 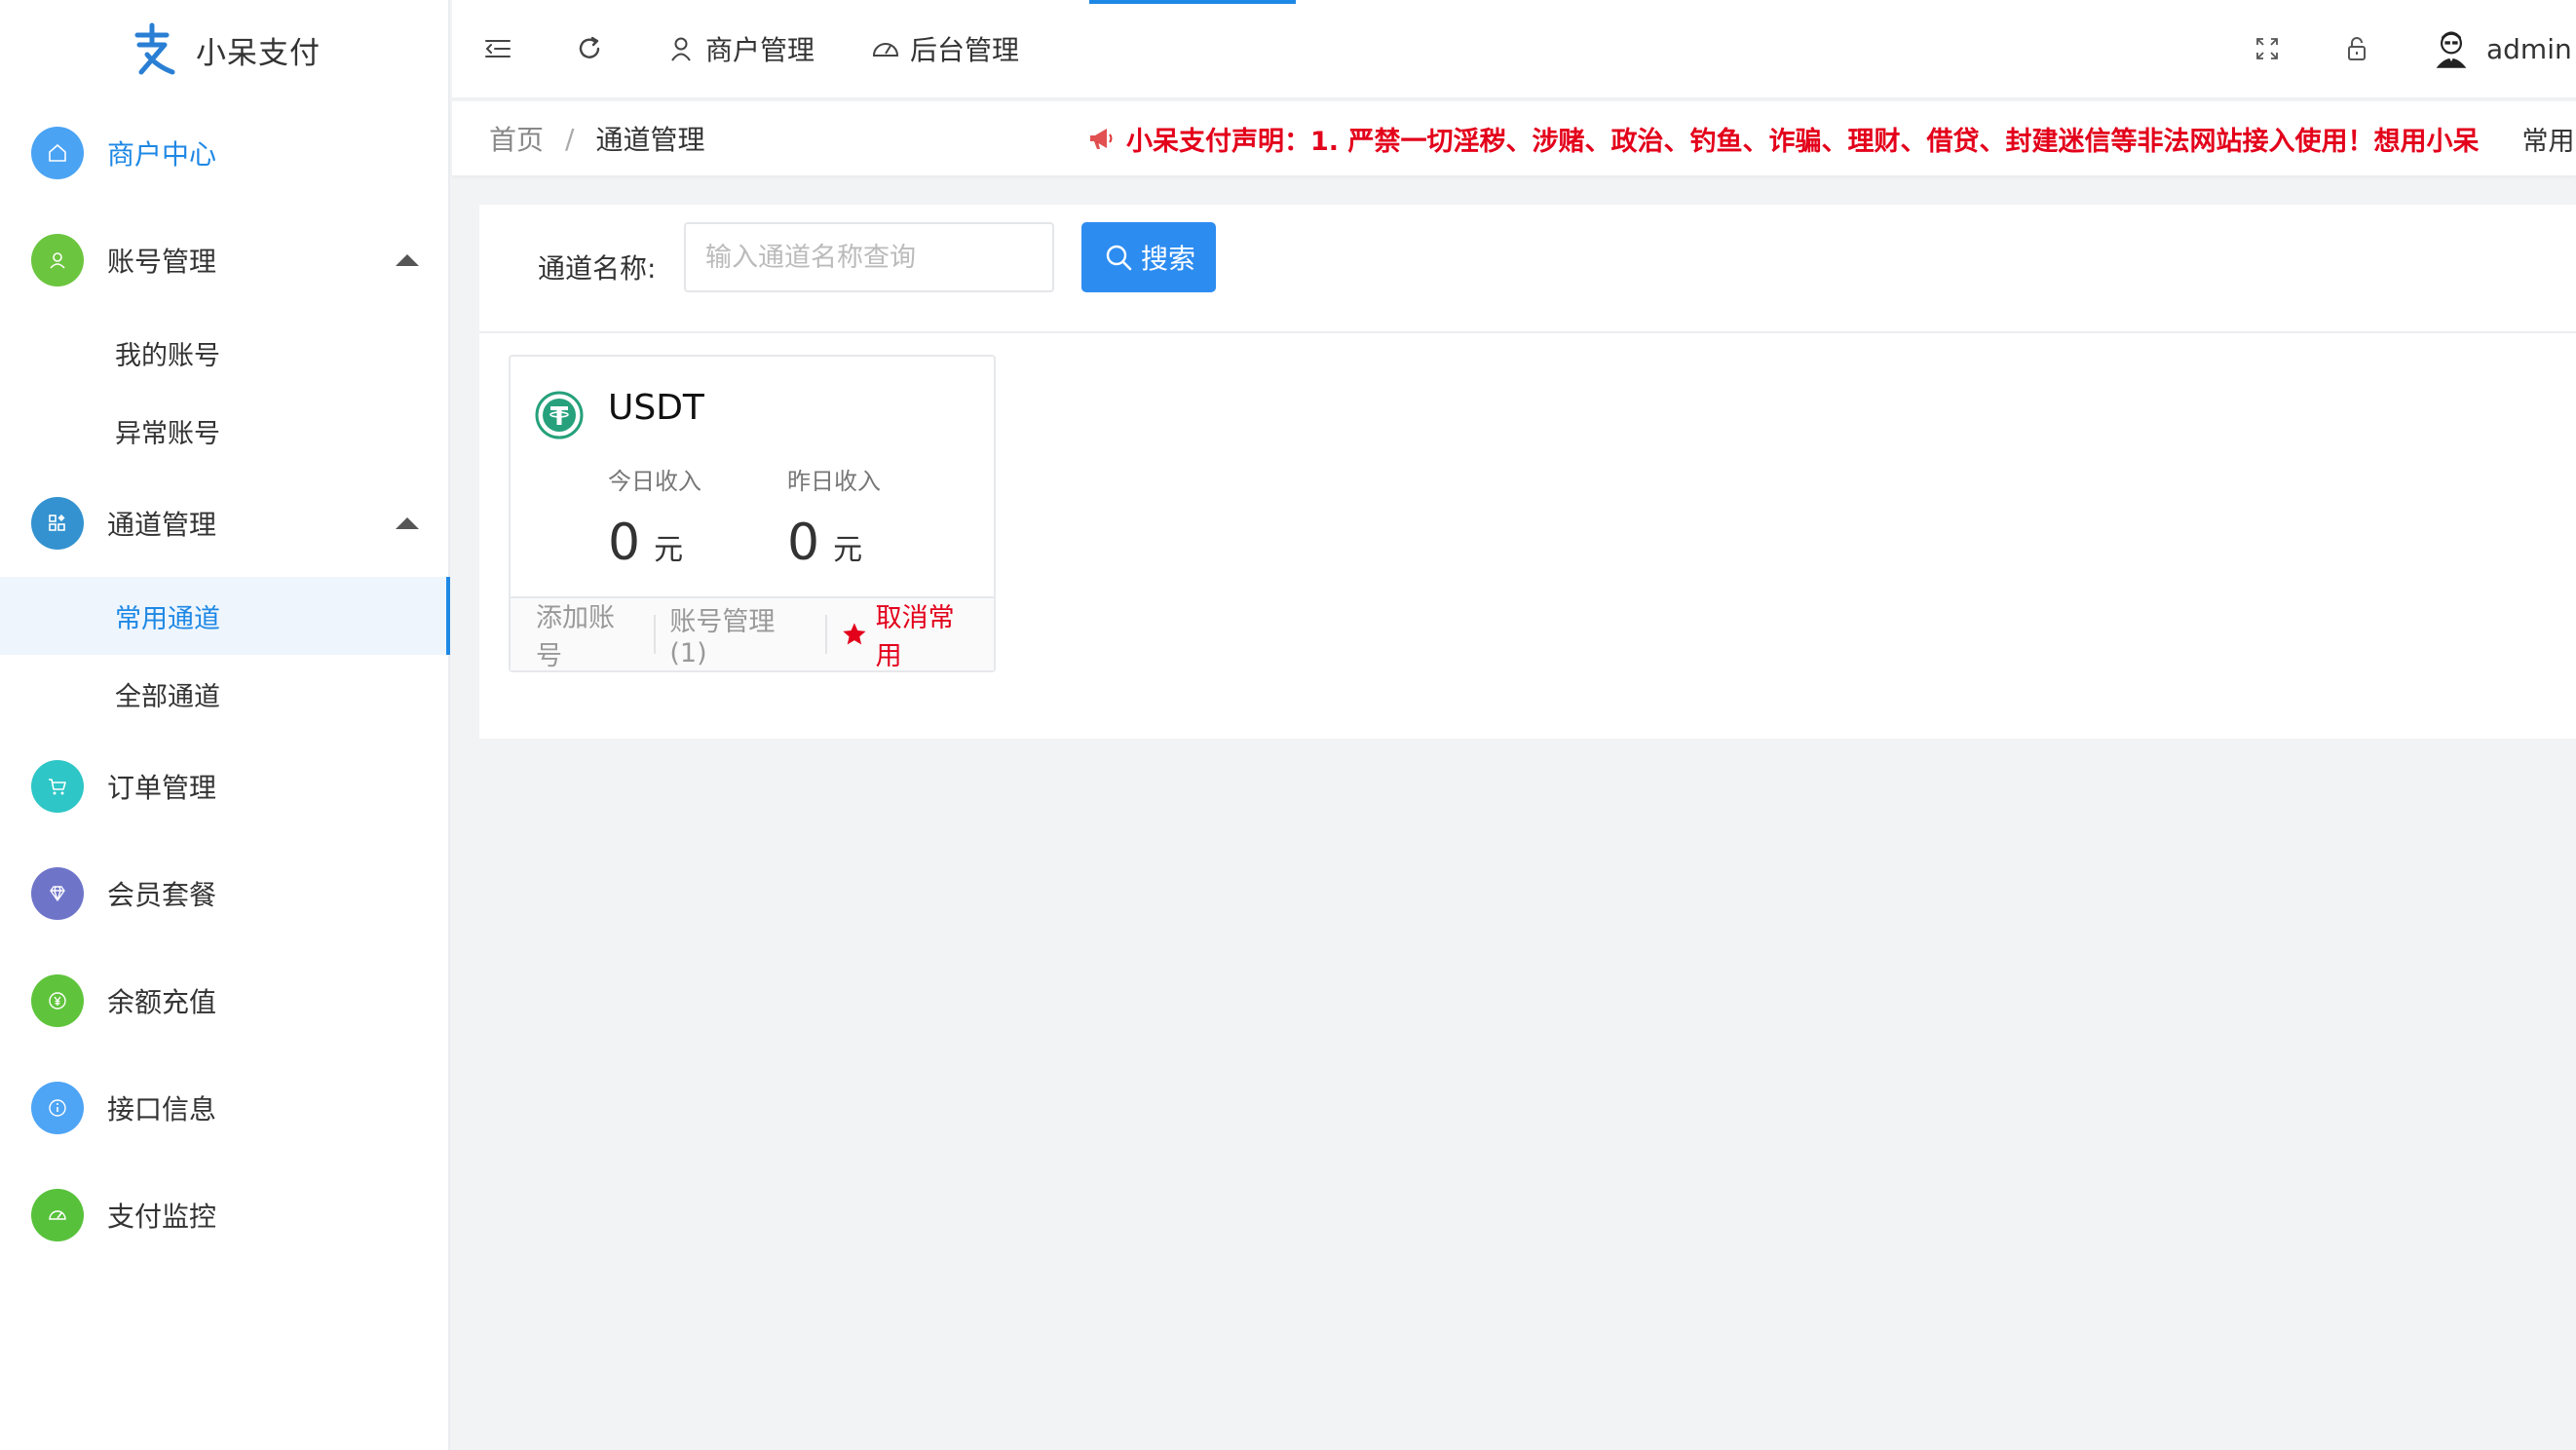 I want to click on sidebar-item-account-management: 账号管理, so click(x=224, y=260).